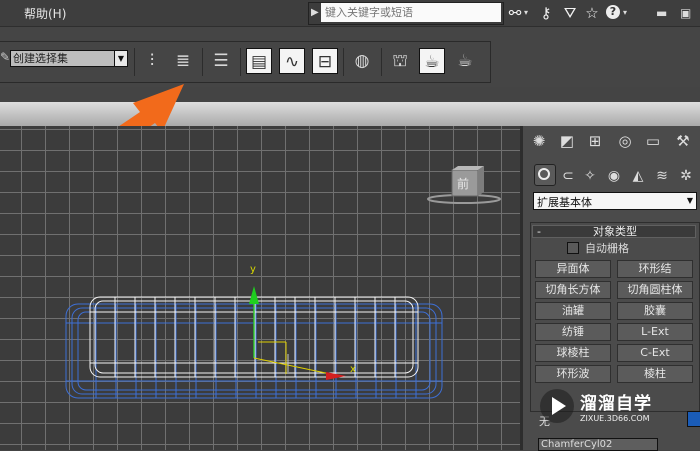 The image size is (700, 451). I want to click on search-box: ▶, so click(406, 13).